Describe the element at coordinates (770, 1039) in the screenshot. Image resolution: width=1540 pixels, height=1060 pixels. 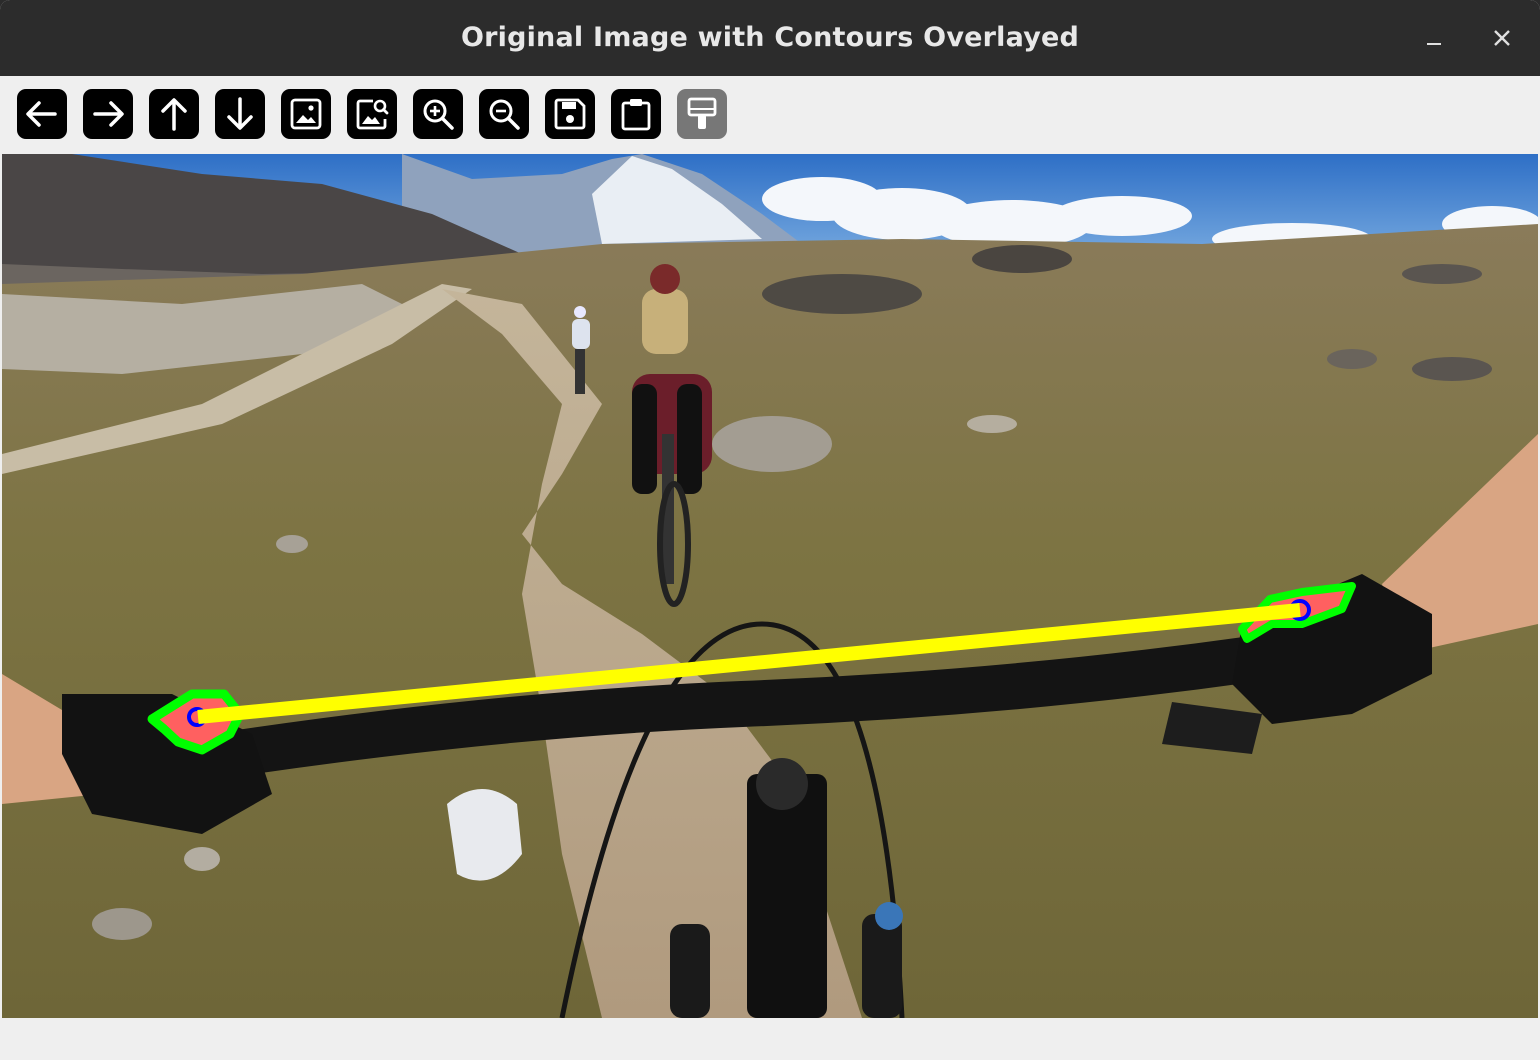
I see `status-bar` at that location.